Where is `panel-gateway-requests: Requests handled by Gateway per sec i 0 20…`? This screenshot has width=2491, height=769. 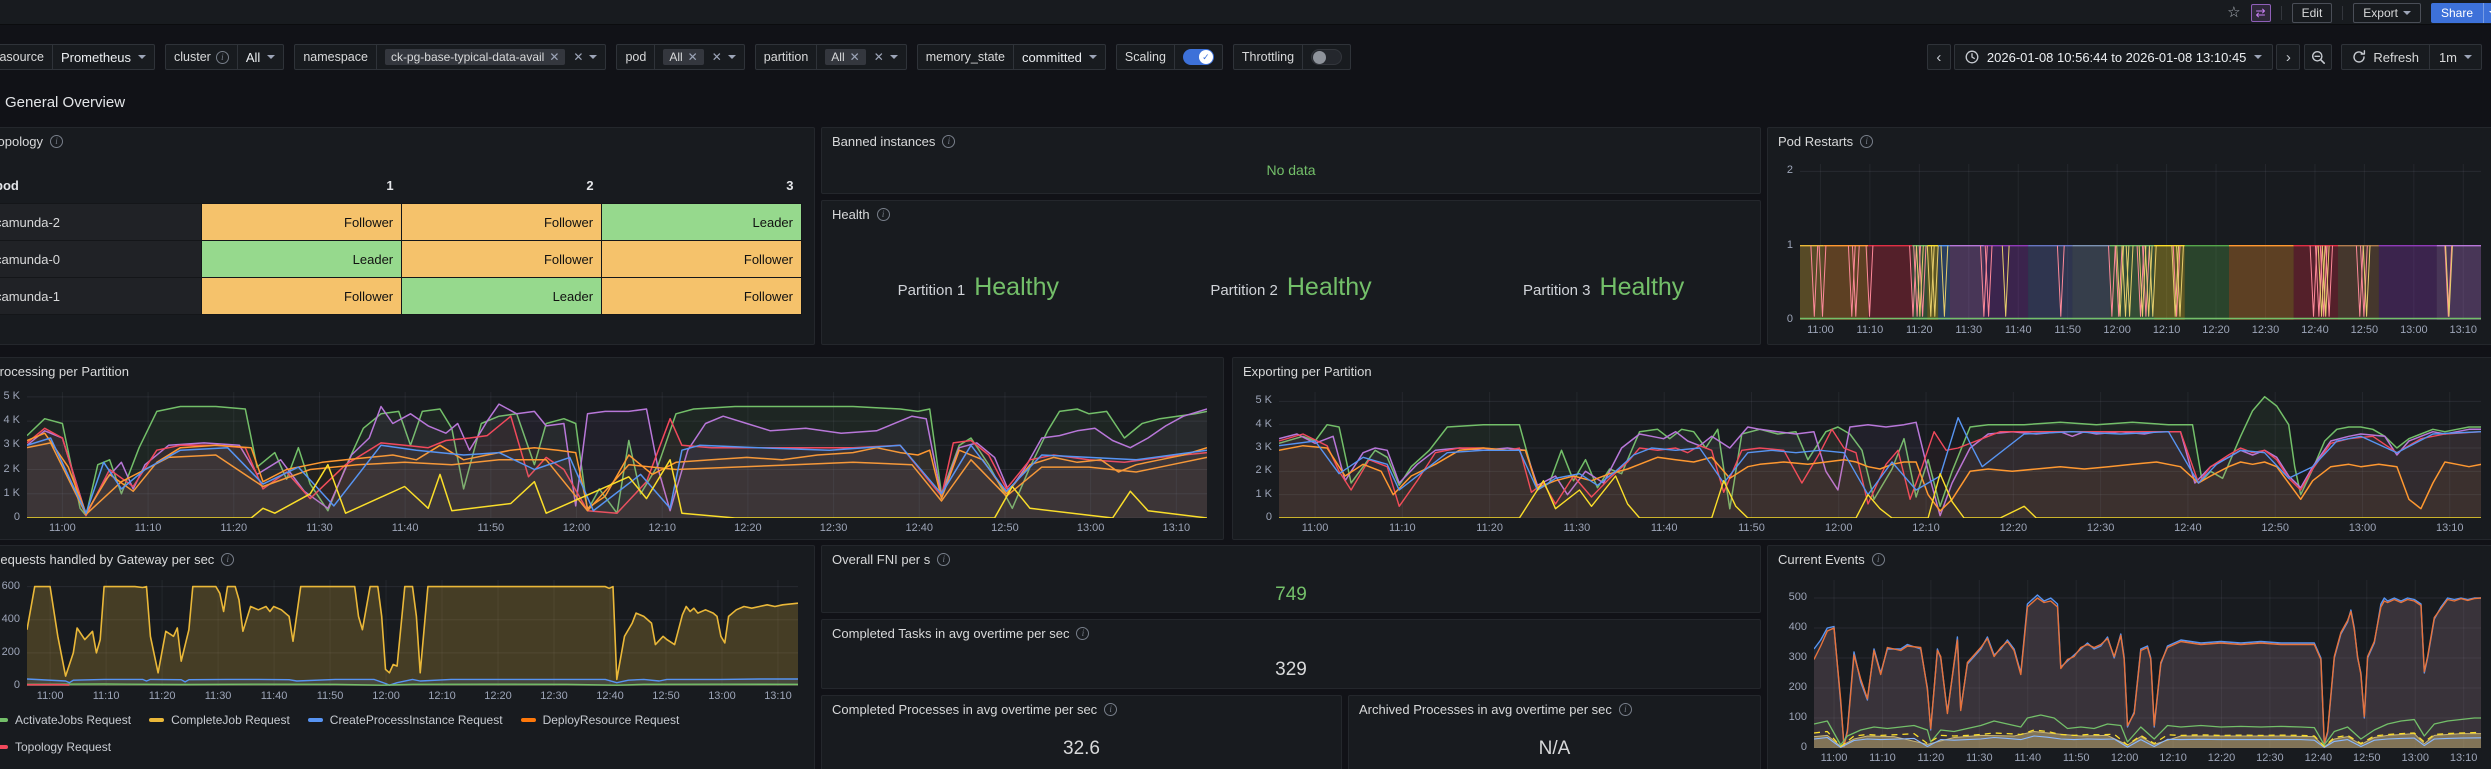 panel-gateway-requests: Requests handled by Gateway per sec i 0 20… is located at coordinates (407, 657).